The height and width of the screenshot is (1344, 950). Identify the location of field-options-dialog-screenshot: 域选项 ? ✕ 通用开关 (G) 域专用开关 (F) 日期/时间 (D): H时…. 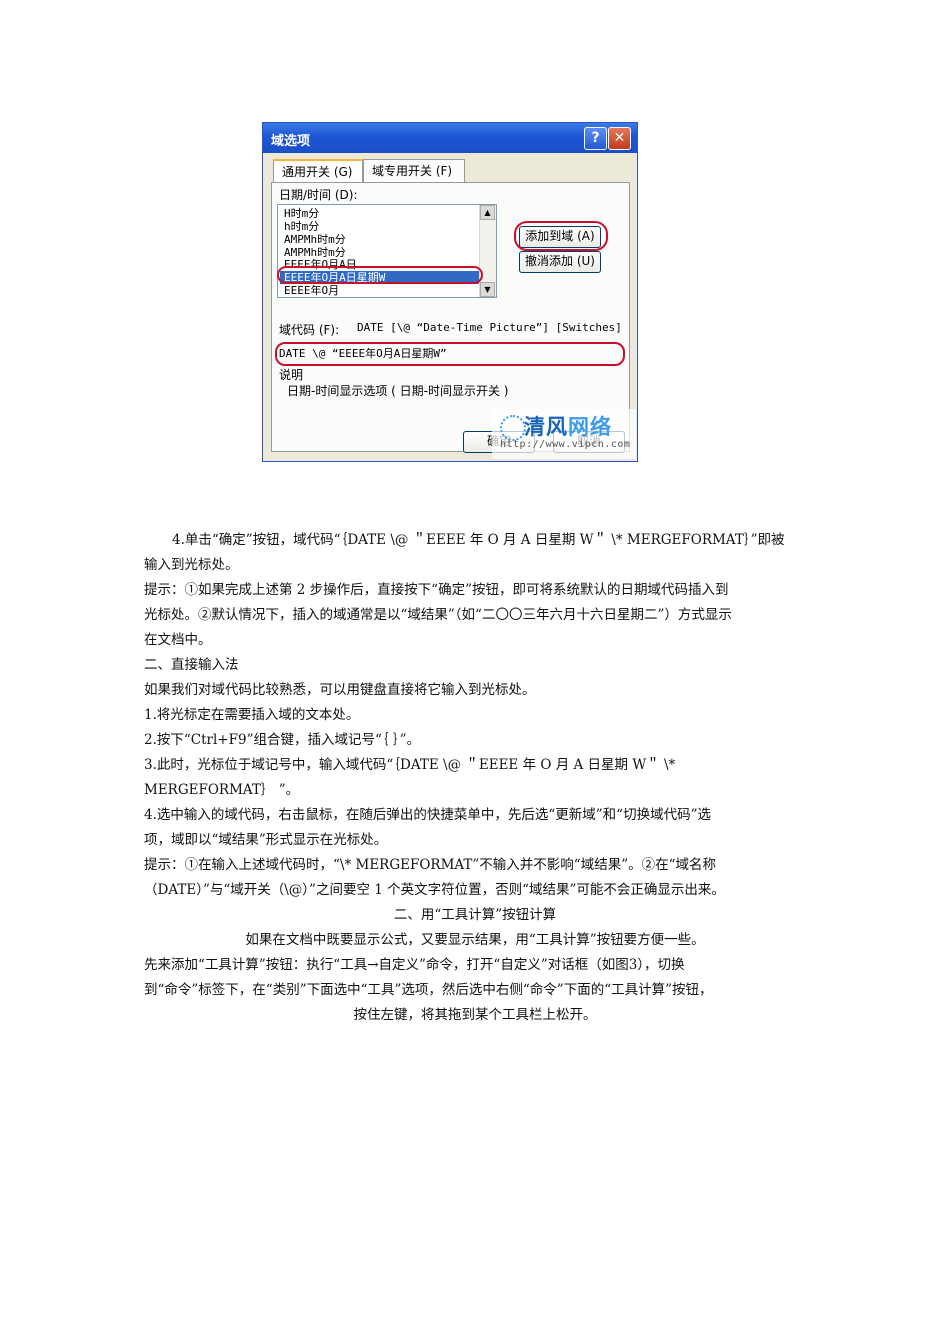
(450, 292).